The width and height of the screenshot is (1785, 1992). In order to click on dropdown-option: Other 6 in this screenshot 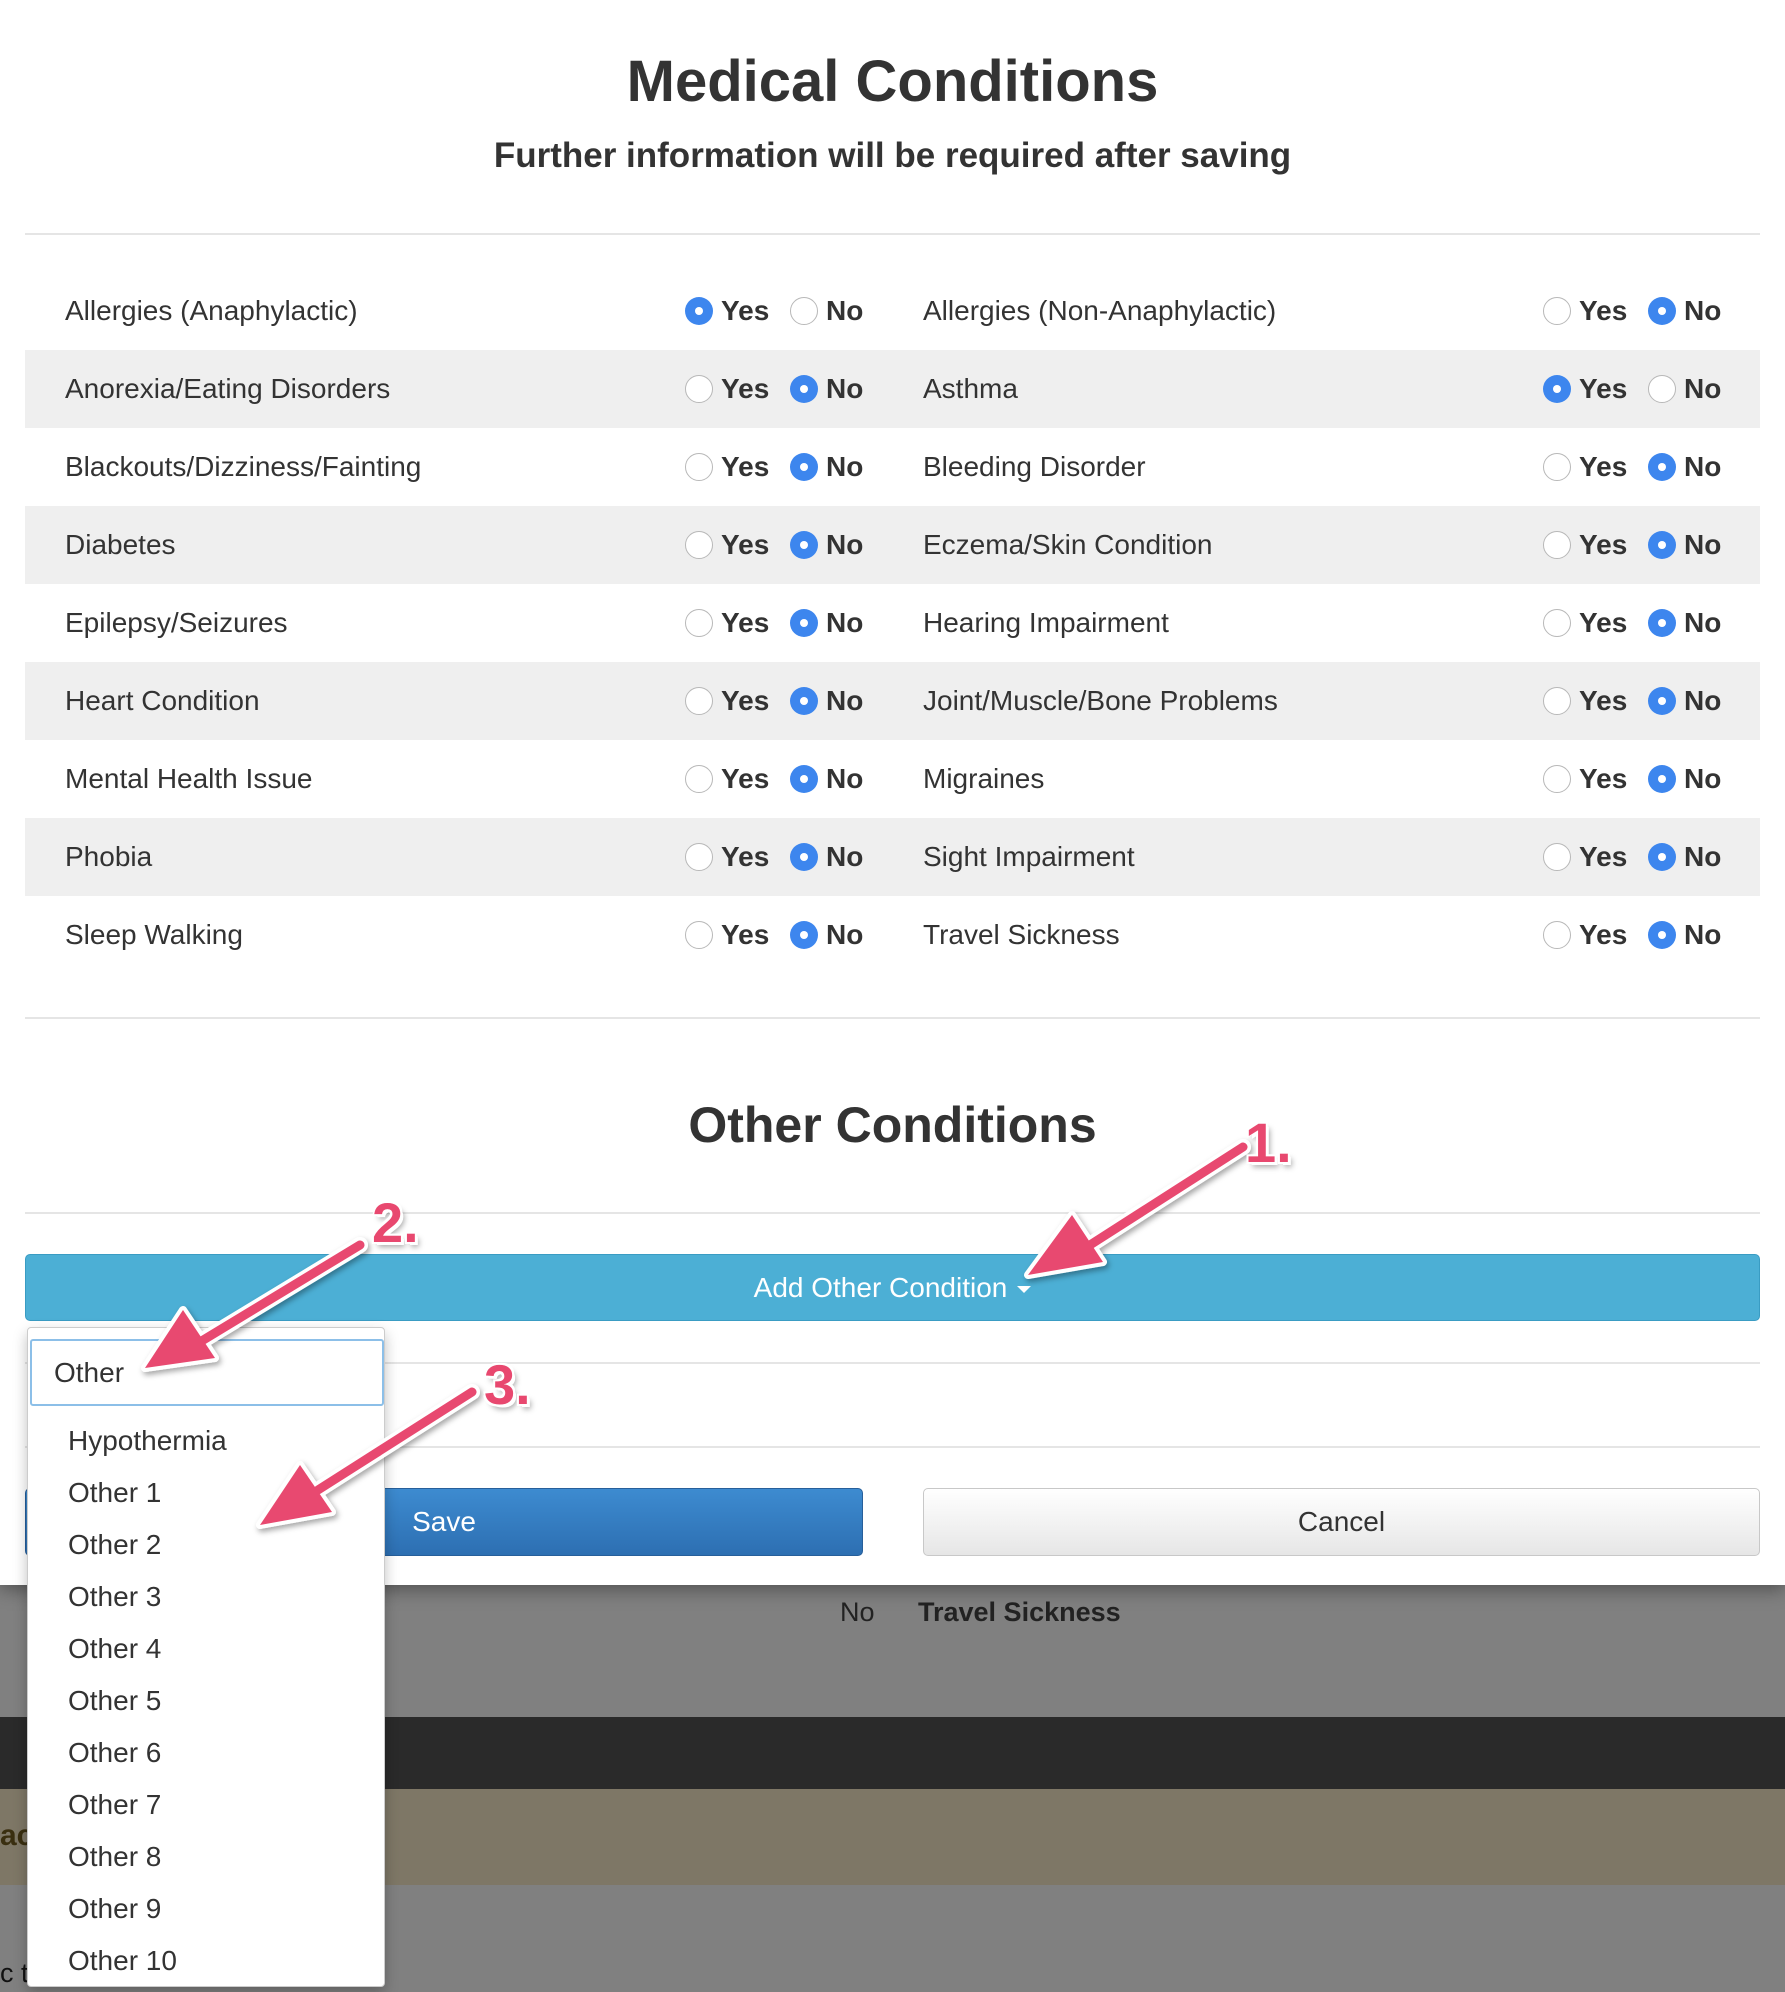, I will do `click(206, 1753)`.